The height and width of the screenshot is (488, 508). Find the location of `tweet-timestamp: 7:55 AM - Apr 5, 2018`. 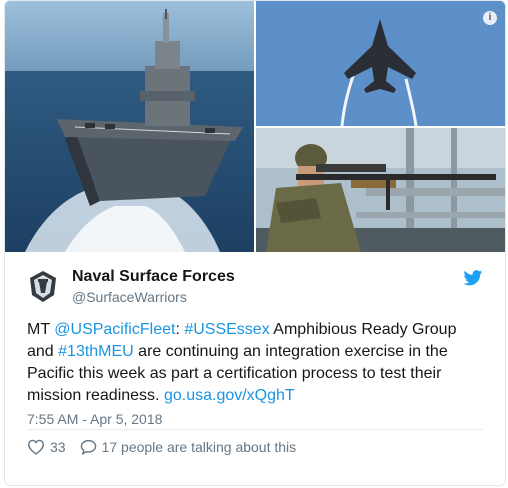

tweet-timestamp: 7:55 AM - Apr 5, 2018 is located at coordinates (94, 419).